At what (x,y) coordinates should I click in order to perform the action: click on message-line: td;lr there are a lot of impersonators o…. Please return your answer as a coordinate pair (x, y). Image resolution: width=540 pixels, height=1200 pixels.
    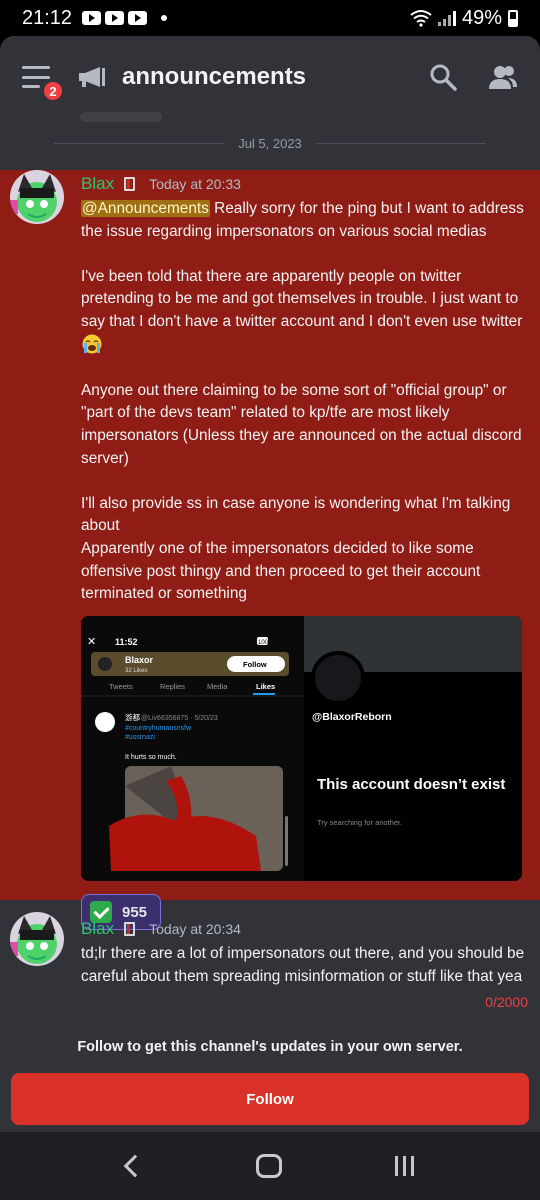
    Looking at the image, I should click on (303, 965).